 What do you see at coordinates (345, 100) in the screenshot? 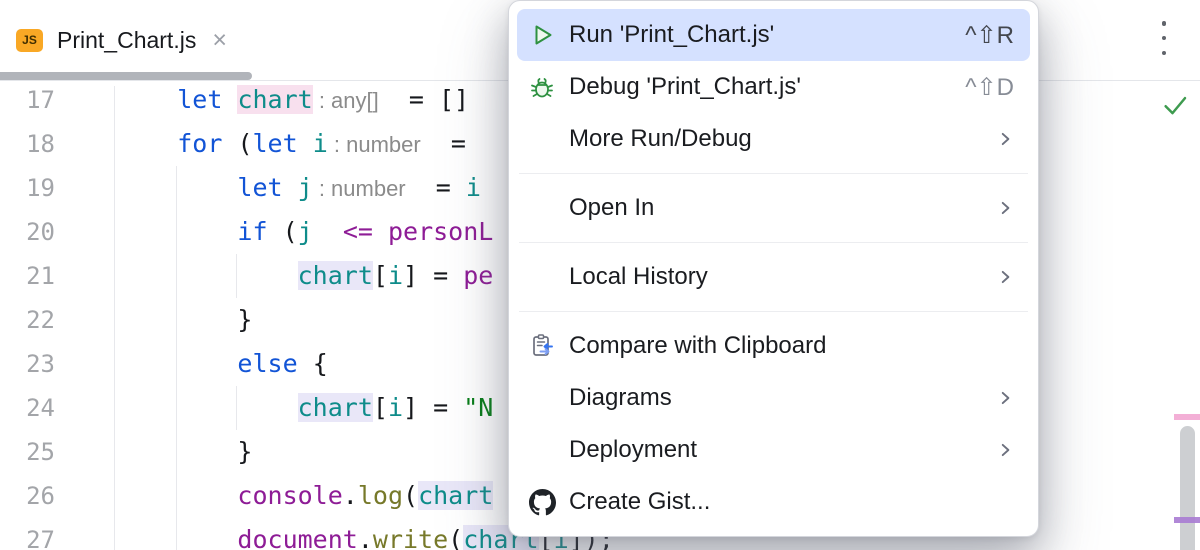
I see `code-token: : any[]` at bounding box center [345, 100].